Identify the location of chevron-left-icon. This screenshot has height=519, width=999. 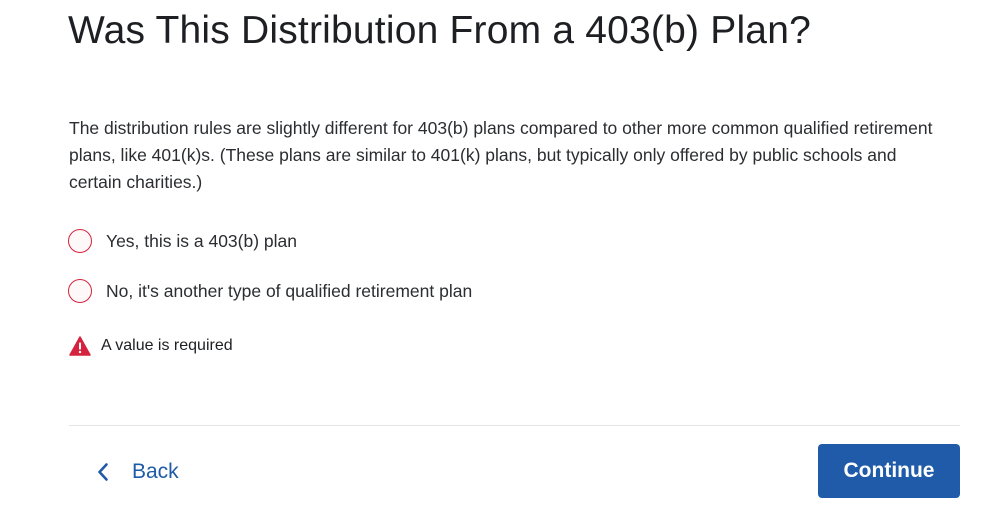
(103, 472).